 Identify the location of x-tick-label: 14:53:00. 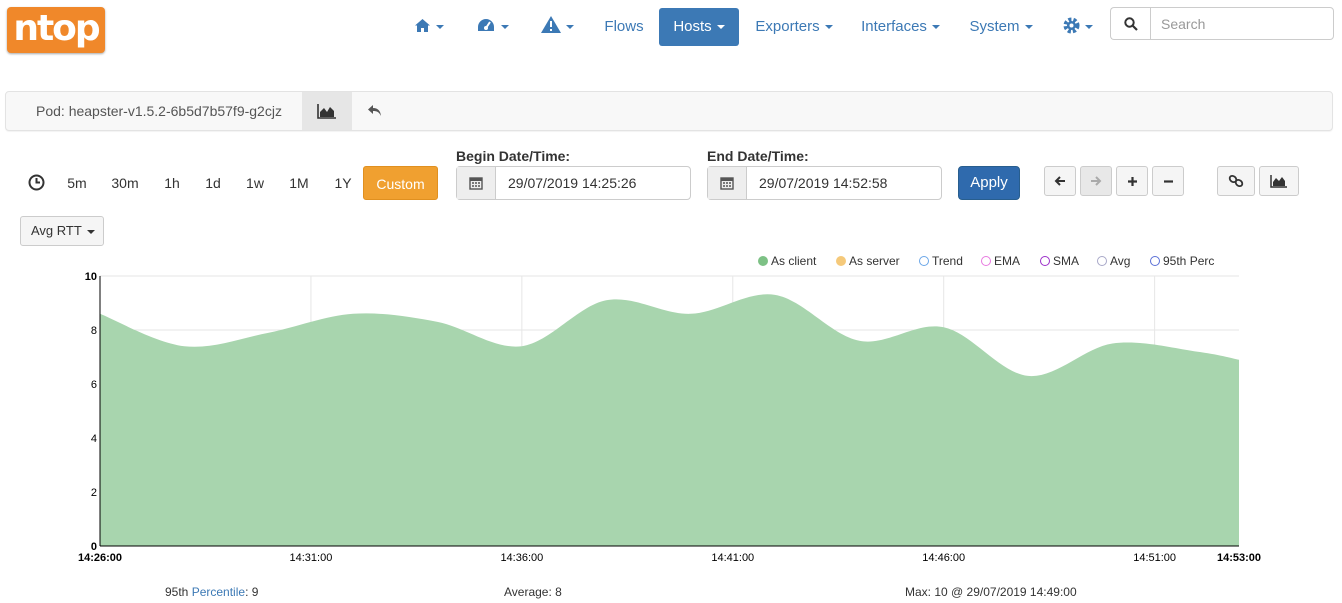
(1239, 558).